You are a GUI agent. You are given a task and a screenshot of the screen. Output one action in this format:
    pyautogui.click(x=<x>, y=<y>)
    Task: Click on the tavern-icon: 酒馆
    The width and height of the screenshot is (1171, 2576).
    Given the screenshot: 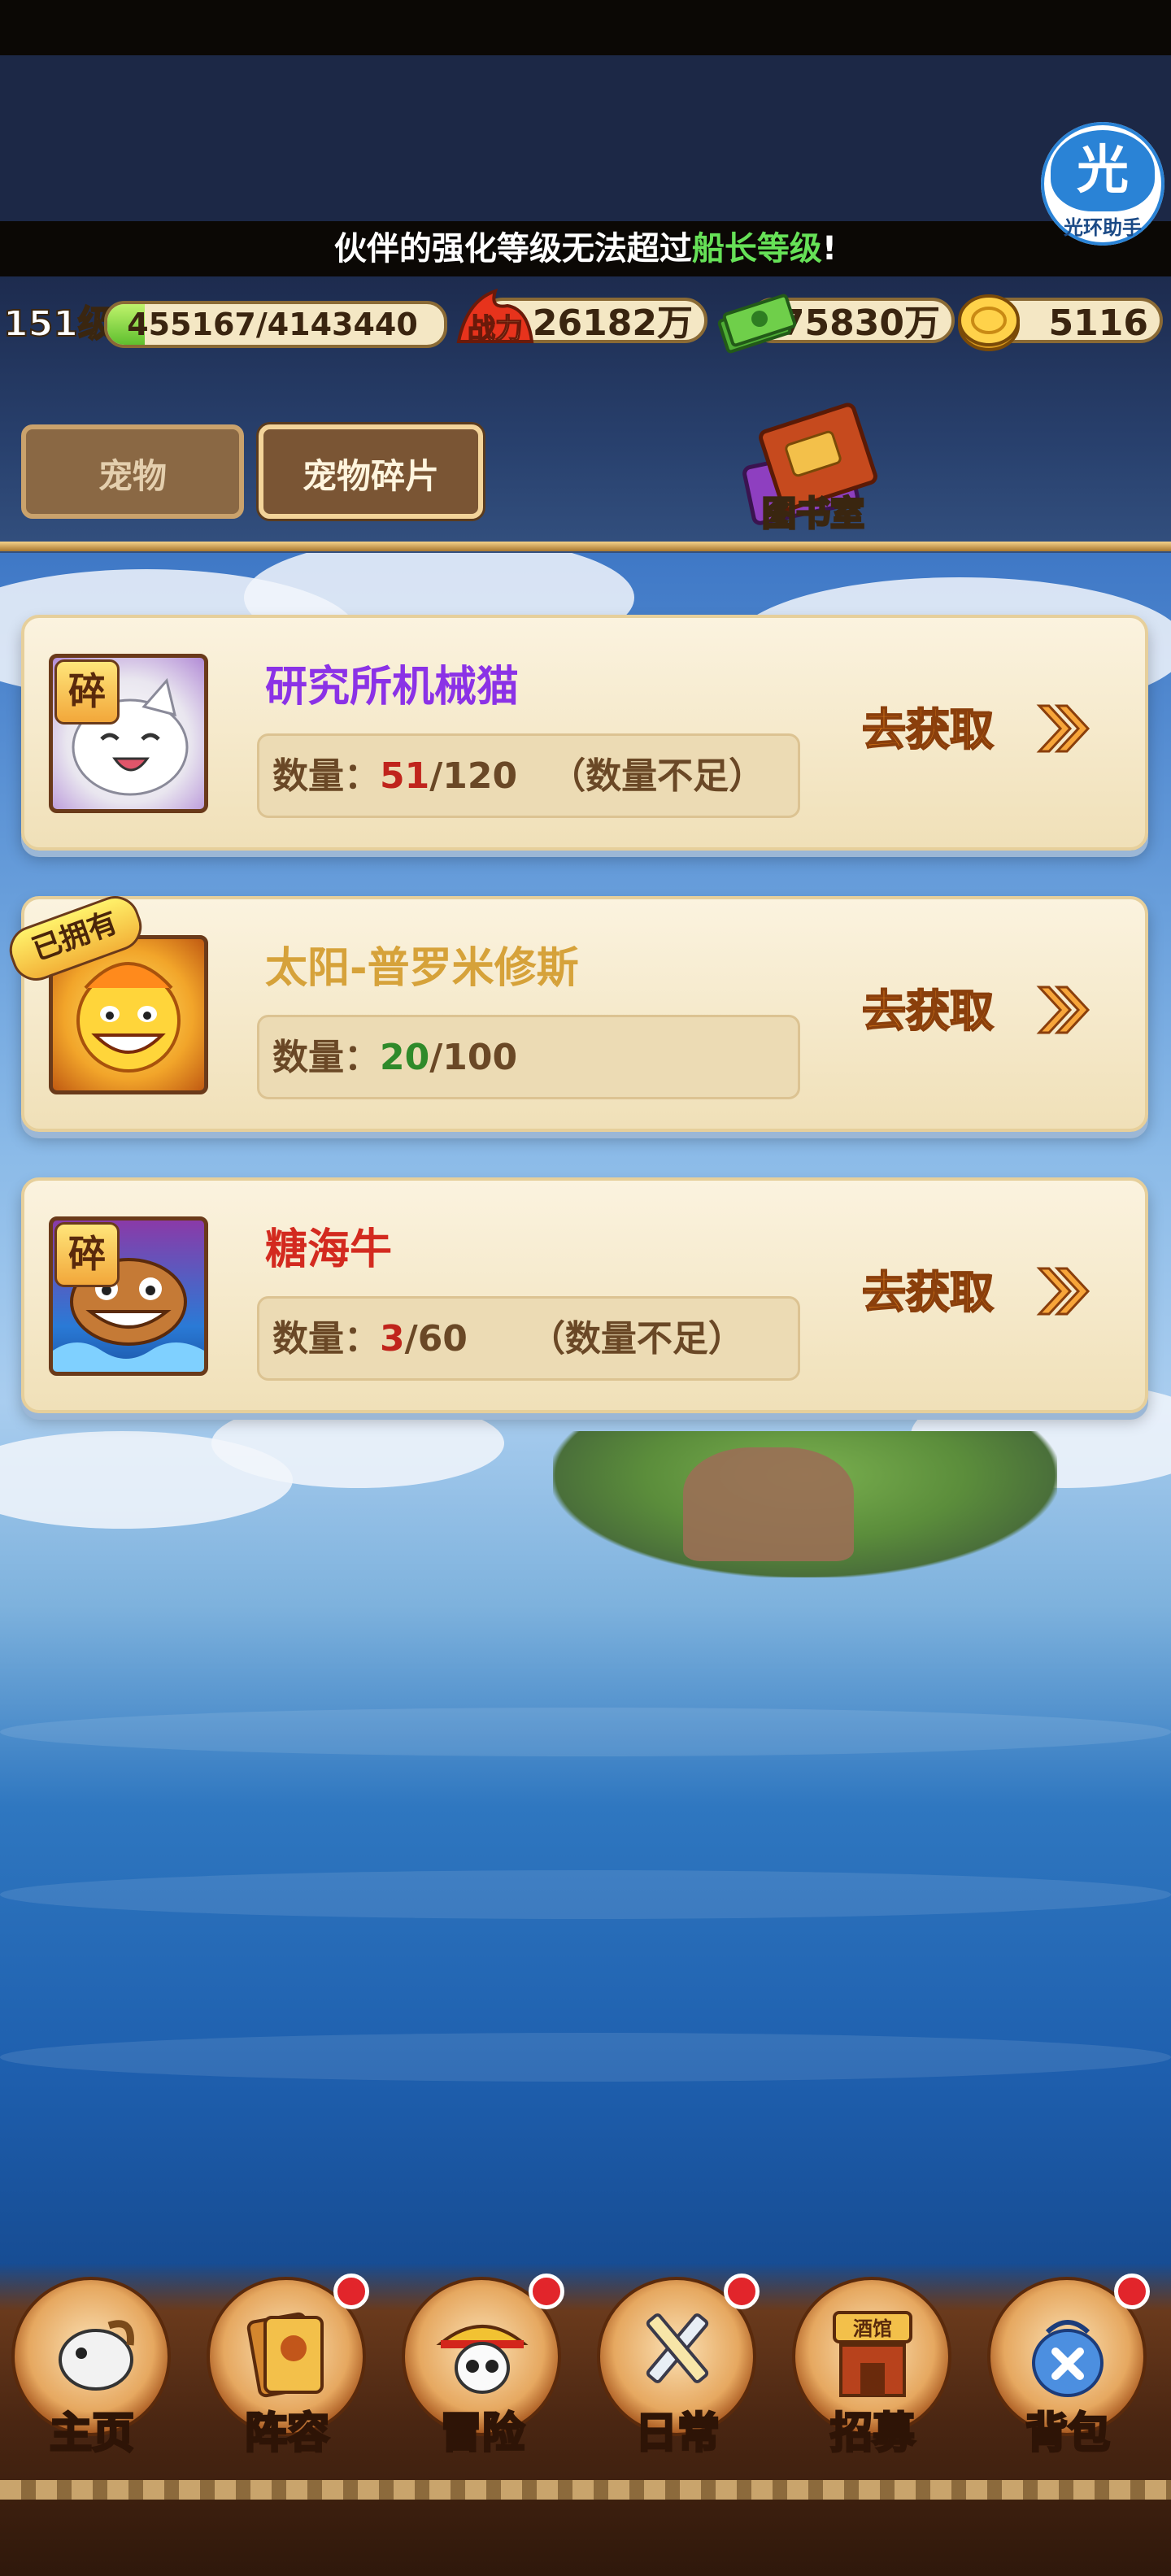 What is the action you would take?
    pyautogui.click(x=872, y=2354)
    